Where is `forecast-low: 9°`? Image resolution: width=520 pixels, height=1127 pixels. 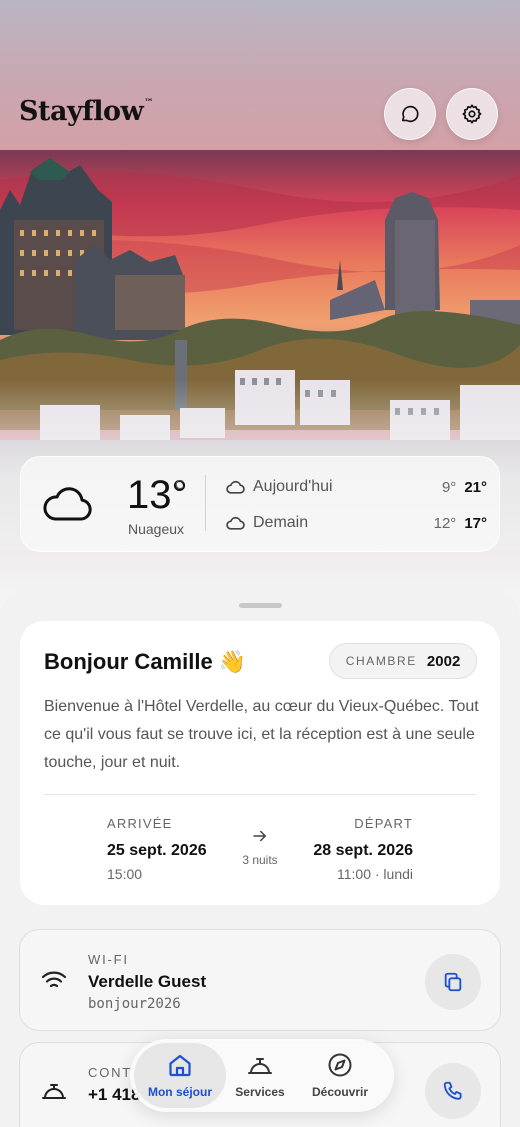
forecast-low: 9° is located at coordinates (449, 487).